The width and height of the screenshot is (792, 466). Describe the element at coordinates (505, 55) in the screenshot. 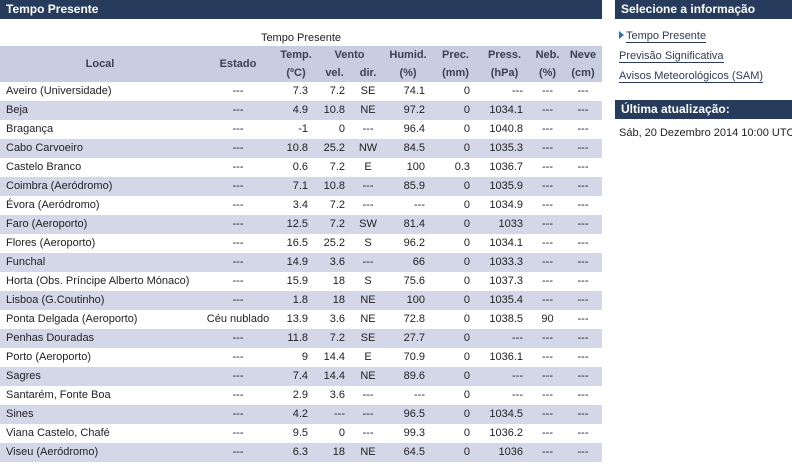

I see `col-header-press: Press.` at that location.